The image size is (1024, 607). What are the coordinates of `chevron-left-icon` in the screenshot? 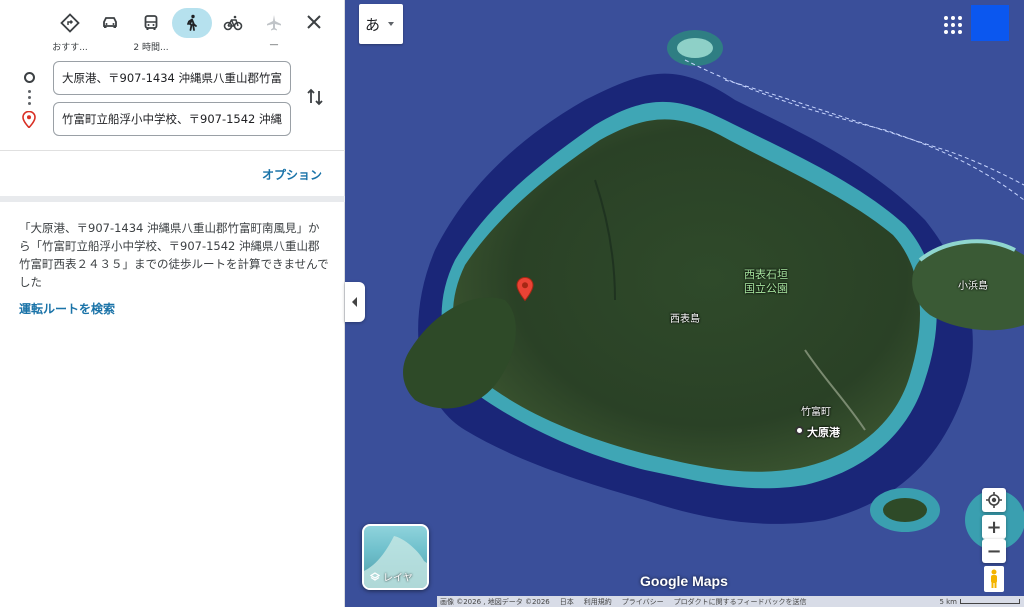 It's located at (354, 302).